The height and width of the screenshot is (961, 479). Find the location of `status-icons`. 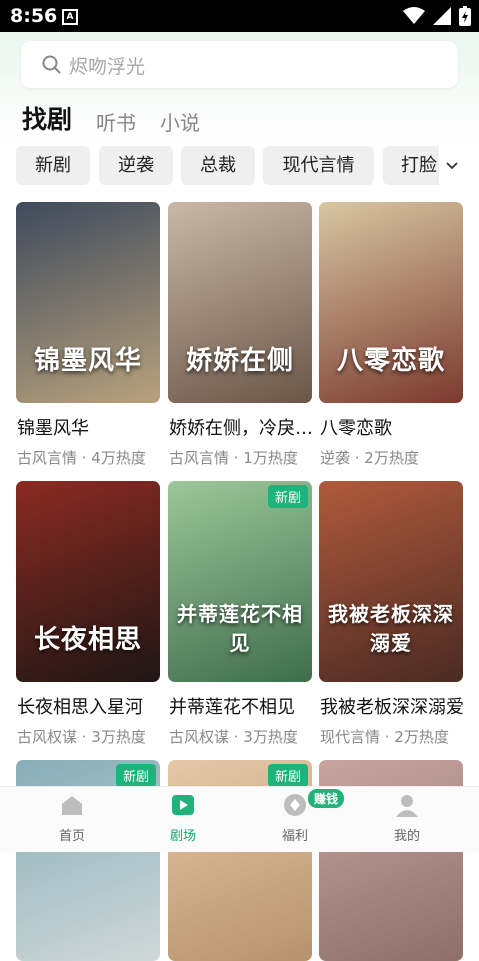

status-icons is located at coordinates (437, 16).